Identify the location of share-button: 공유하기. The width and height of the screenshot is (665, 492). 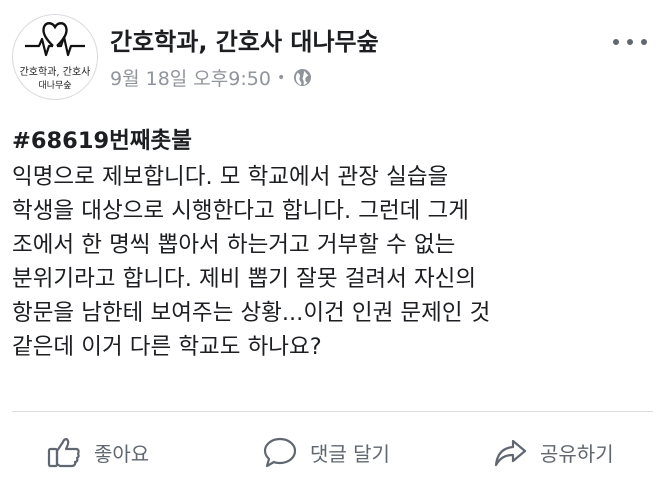
(553, 452).